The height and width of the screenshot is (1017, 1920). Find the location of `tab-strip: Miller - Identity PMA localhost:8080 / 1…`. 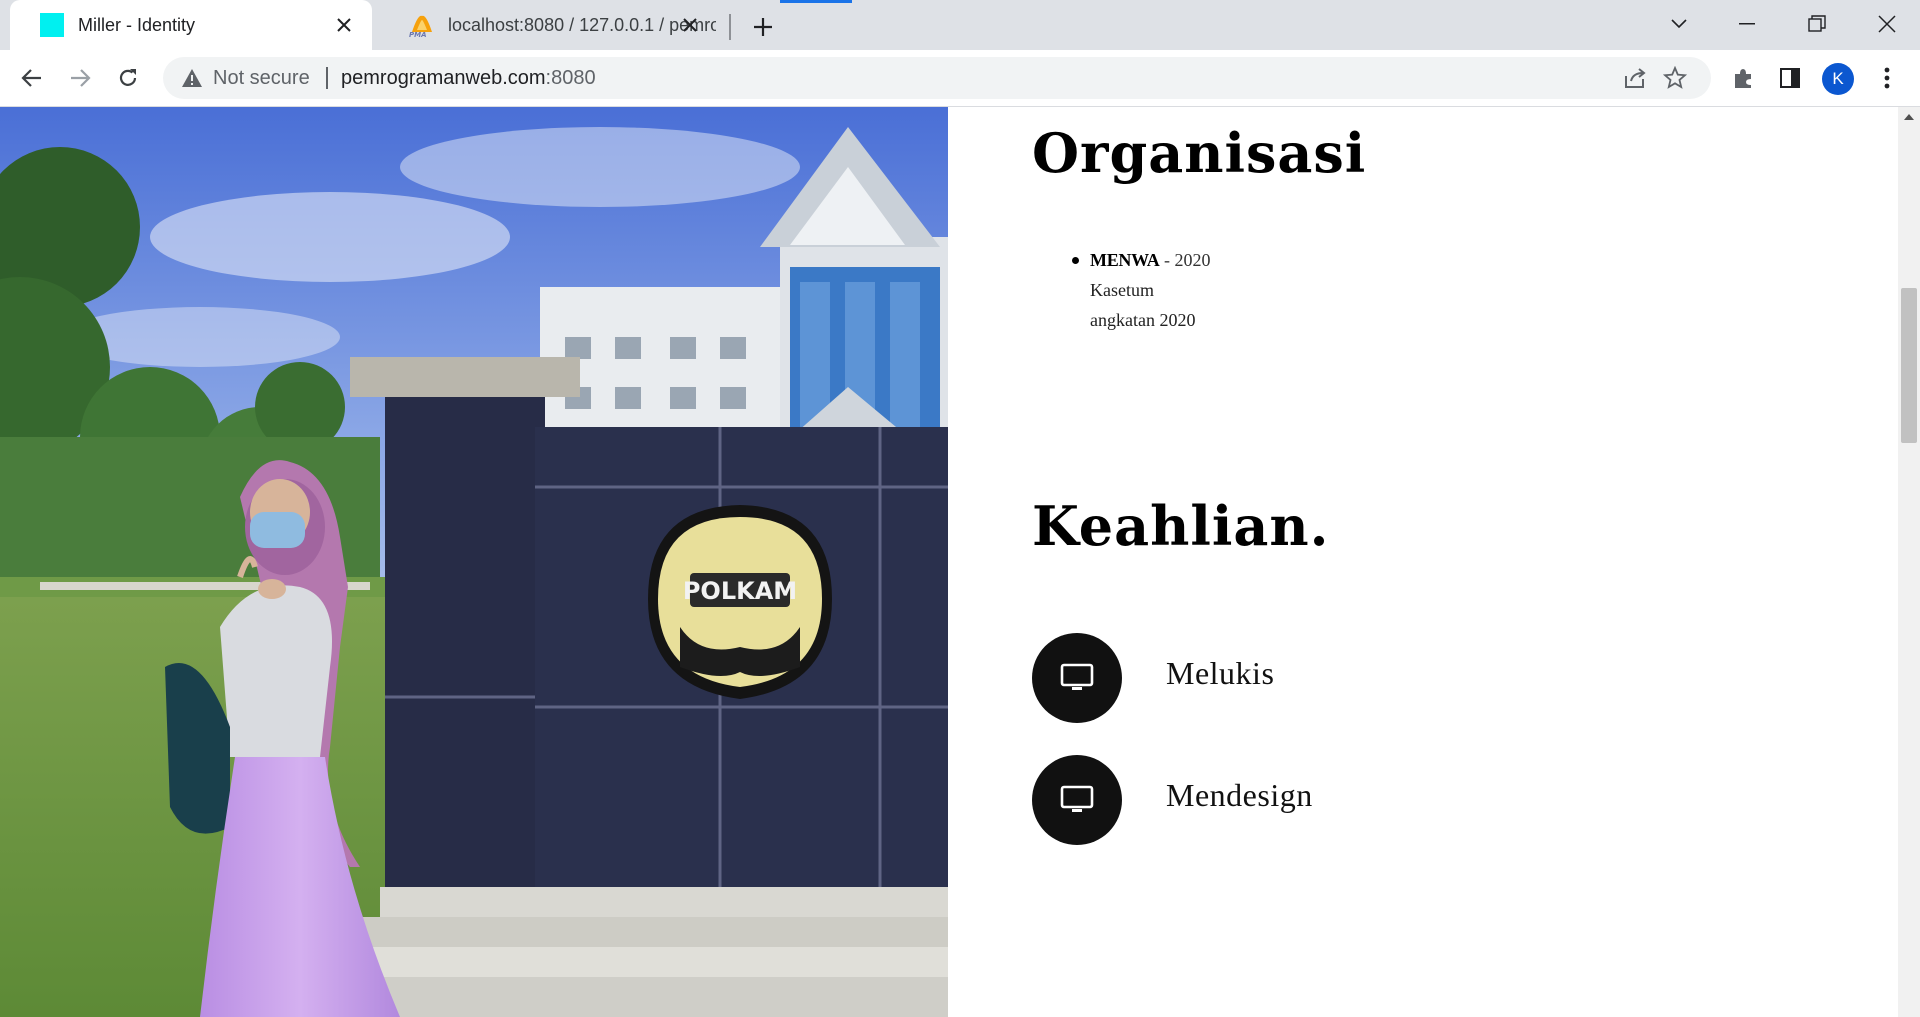

tab-strip: Miller - Identity PMA localhost:8080 / 1… is located at coordinates (960, 25).